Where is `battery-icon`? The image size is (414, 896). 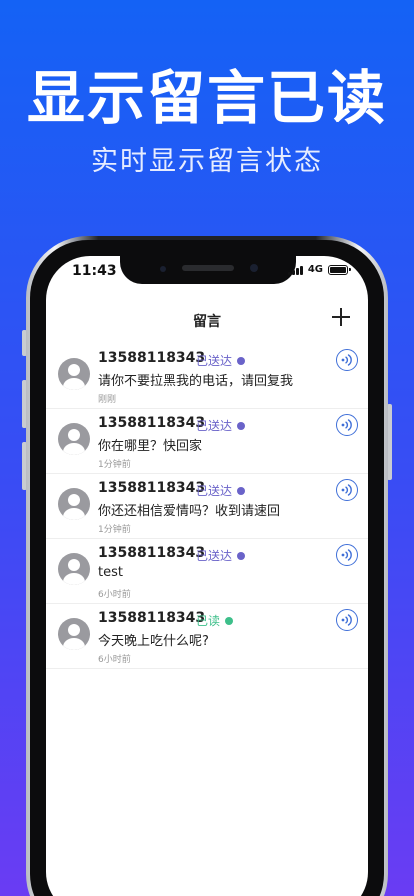 battery-icon is located at coordinates (339, 269).